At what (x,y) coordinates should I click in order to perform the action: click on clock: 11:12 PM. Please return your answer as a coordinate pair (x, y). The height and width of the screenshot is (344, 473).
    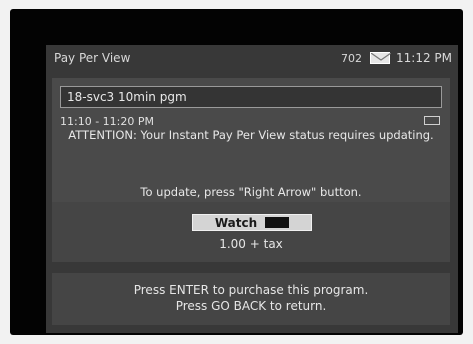
    Looking at the image, I should click on (424, 58).